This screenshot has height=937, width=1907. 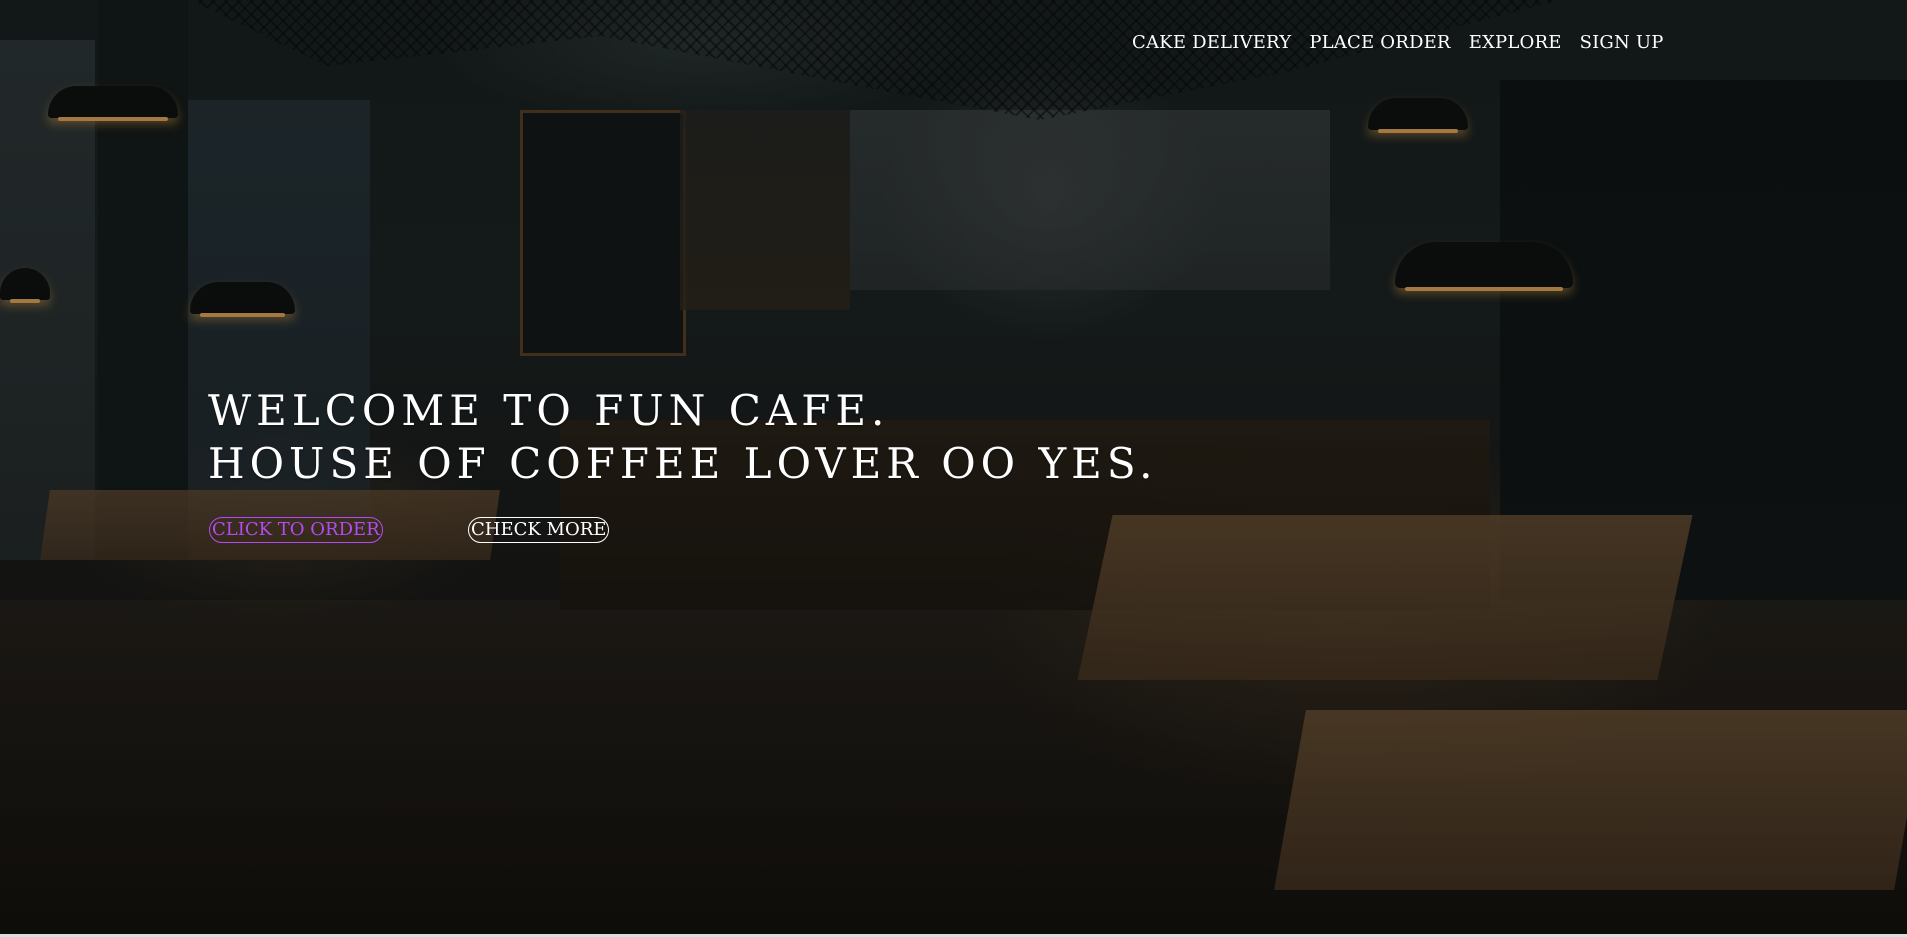 I want to click on headline-line-1: WELCOME TO FUN CAFE., so click(x=549, y=410).